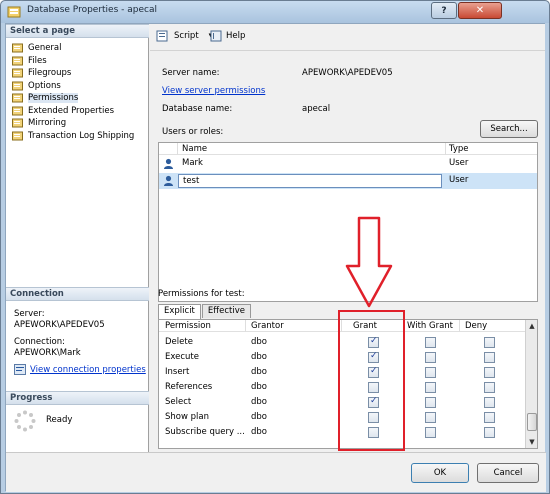 This screenshot has height=494, width=550. I want to click on help-book-icon, so click(216, 36).